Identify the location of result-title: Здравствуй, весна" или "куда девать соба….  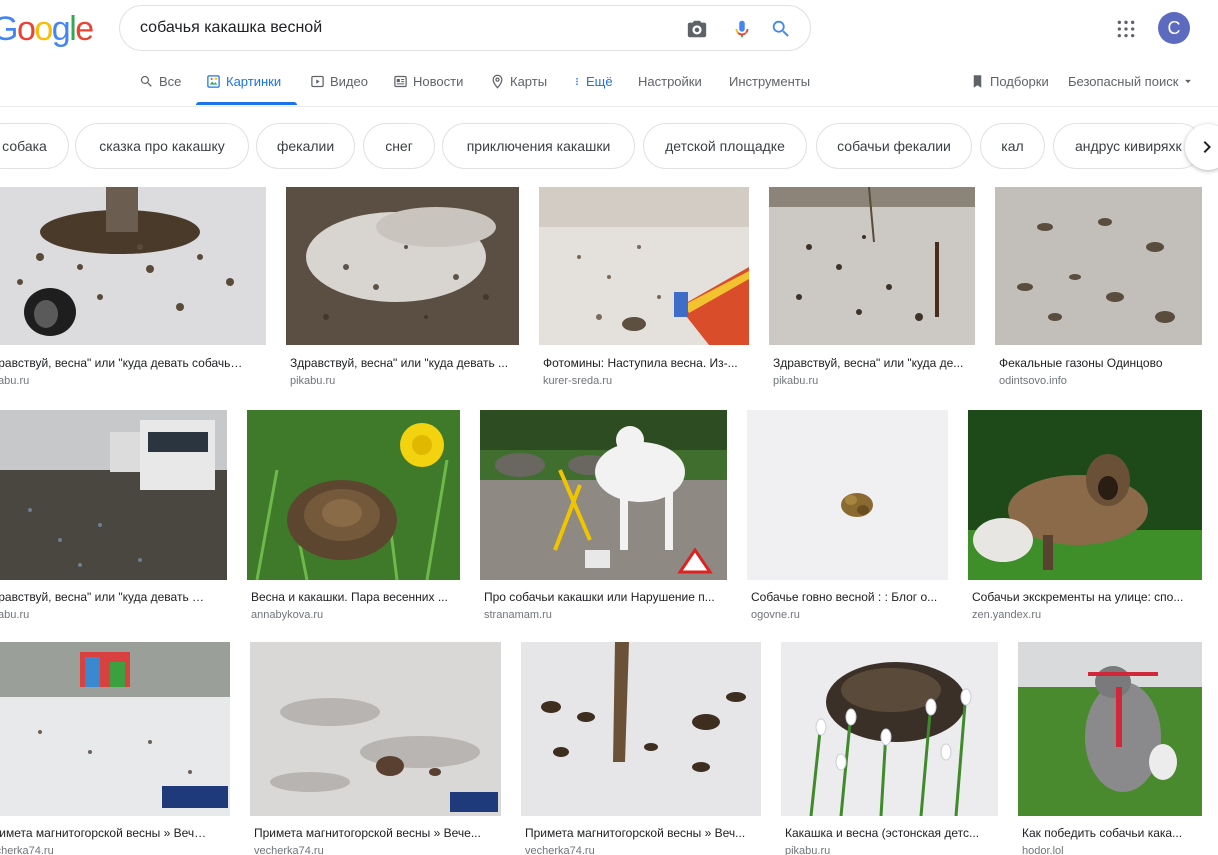
(122, 363).